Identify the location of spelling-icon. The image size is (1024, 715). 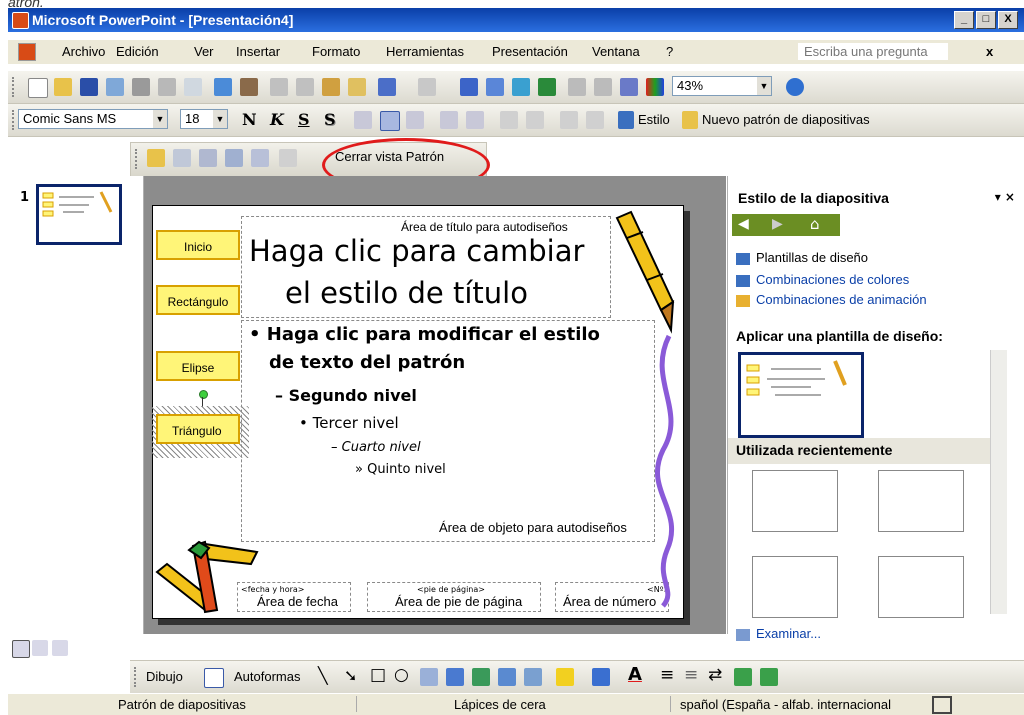
(223, 87).